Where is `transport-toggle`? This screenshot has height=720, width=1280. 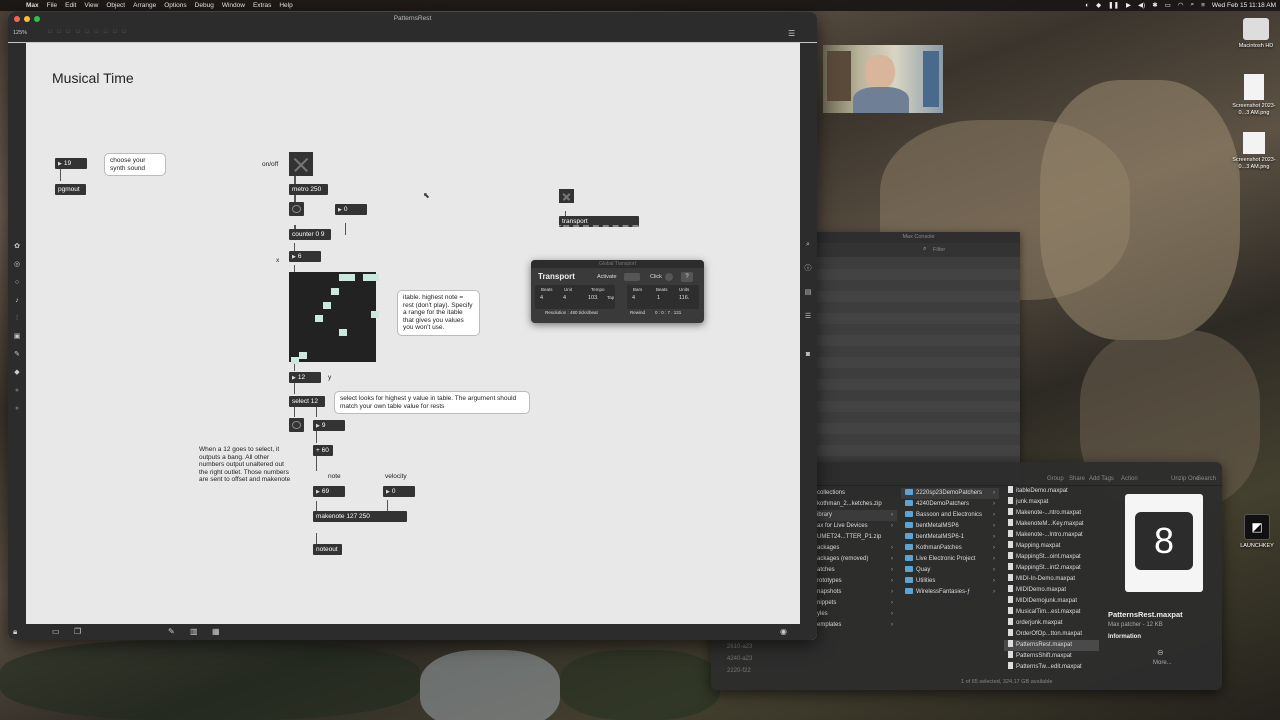 transport-toggle is located at coordinates (566, 196).